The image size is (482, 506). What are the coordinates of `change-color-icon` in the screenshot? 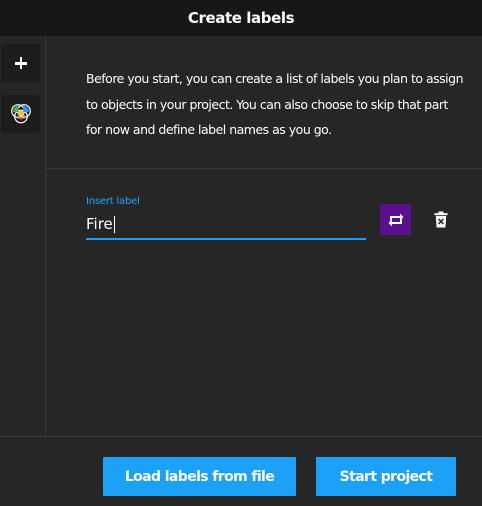 It's located at (395, 219).